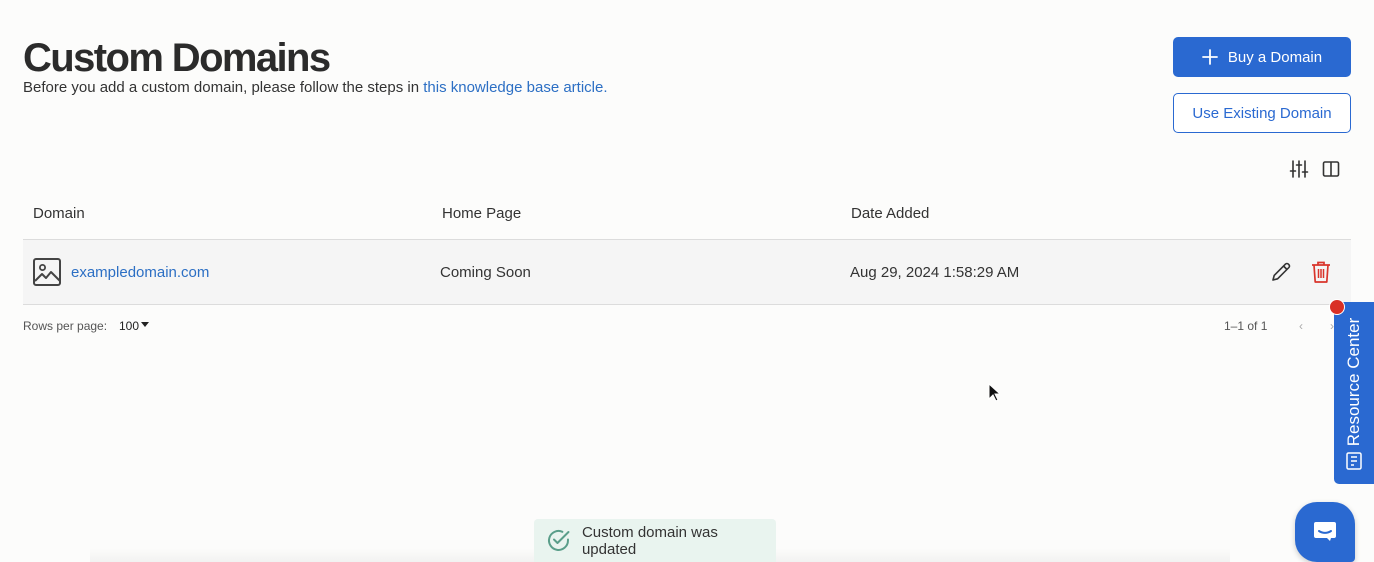 The image size is (1374, 562). I want to click on column-header-date-added: Date Added, so click(890, 213).